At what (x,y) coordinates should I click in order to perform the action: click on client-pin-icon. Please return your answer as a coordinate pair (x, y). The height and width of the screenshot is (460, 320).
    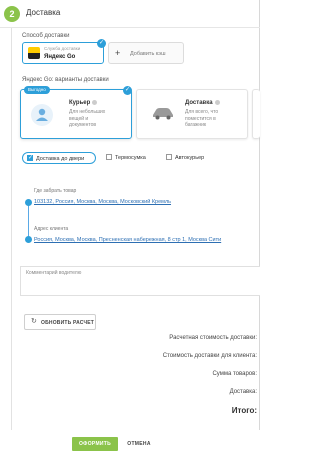
    Looking at the image, I should click on (28, 239).